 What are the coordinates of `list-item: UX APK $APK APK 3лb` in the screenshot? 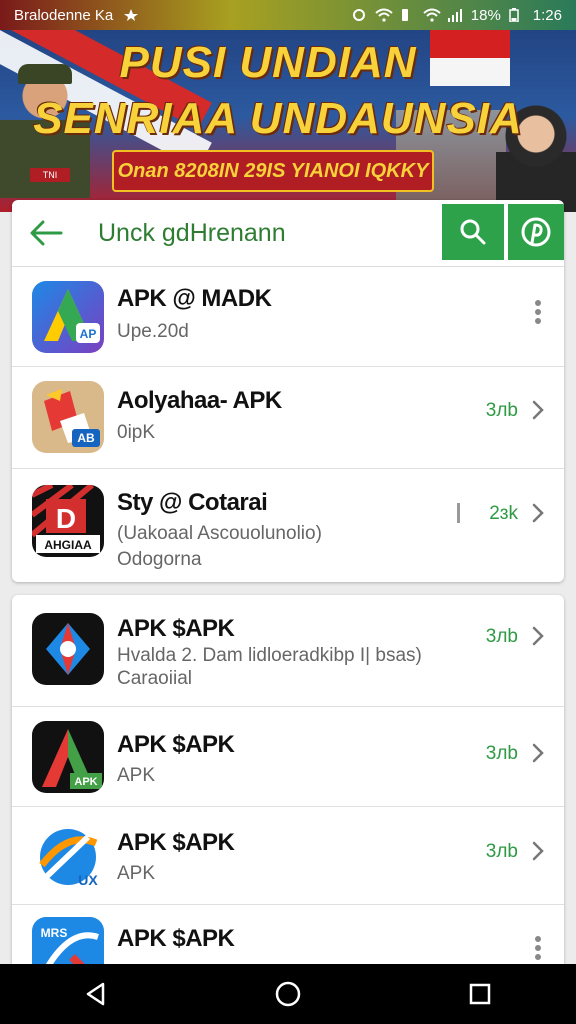 It's located at (288, 856).